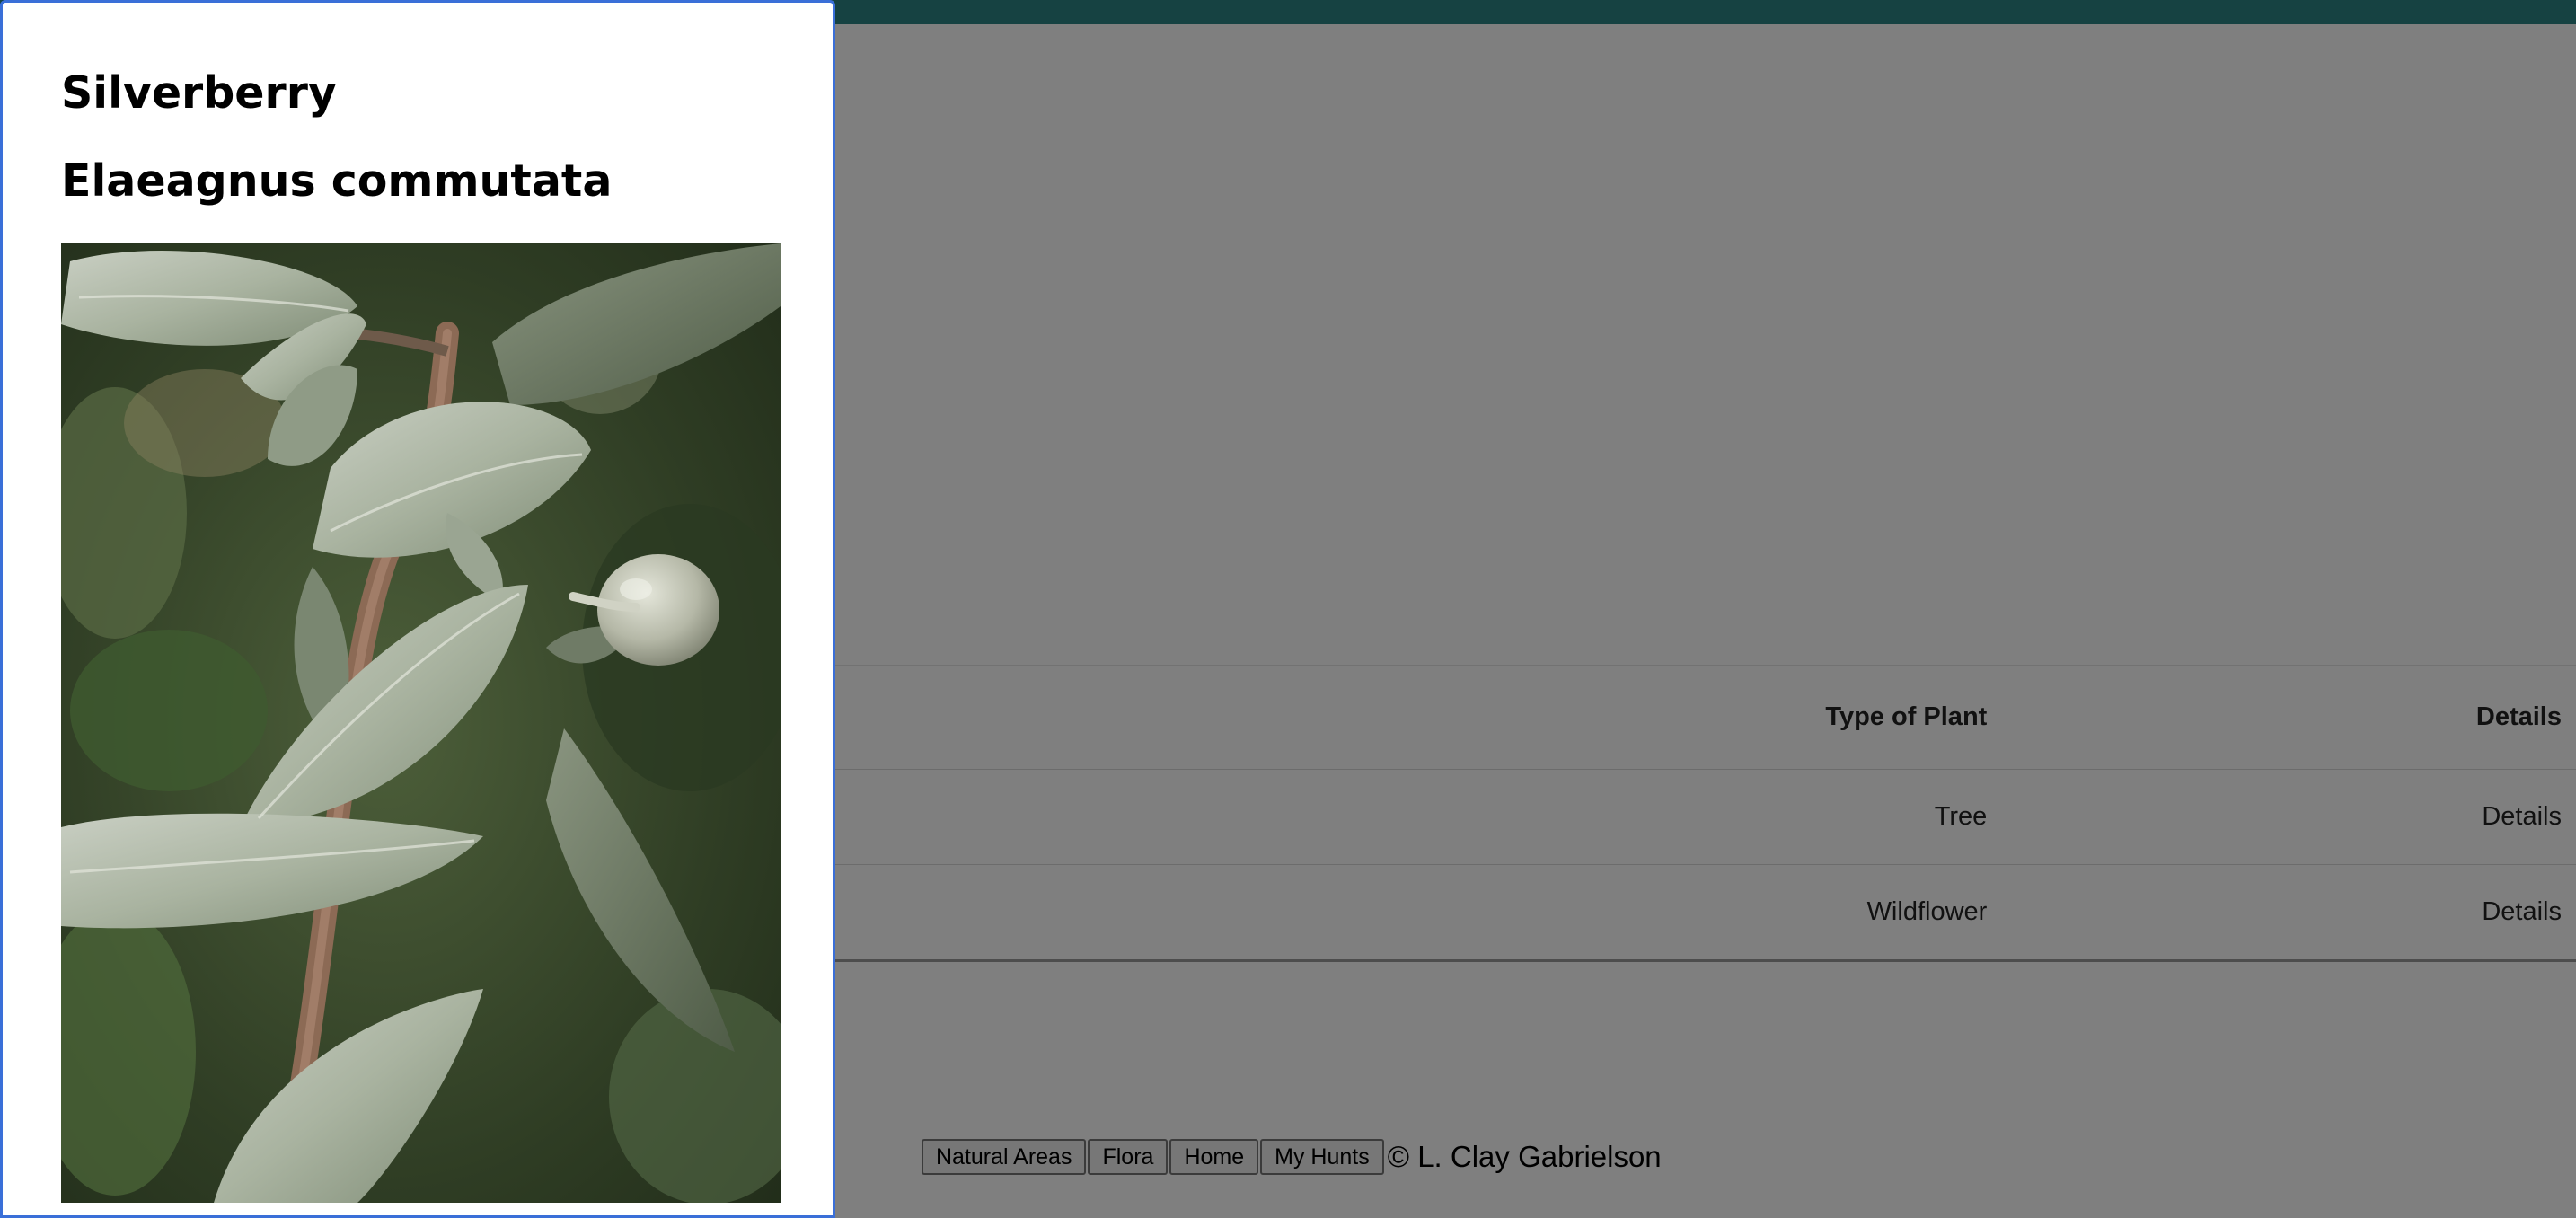  I want to click on plant-scientific-name: Elaeagnus commutata, so click(337, 181).